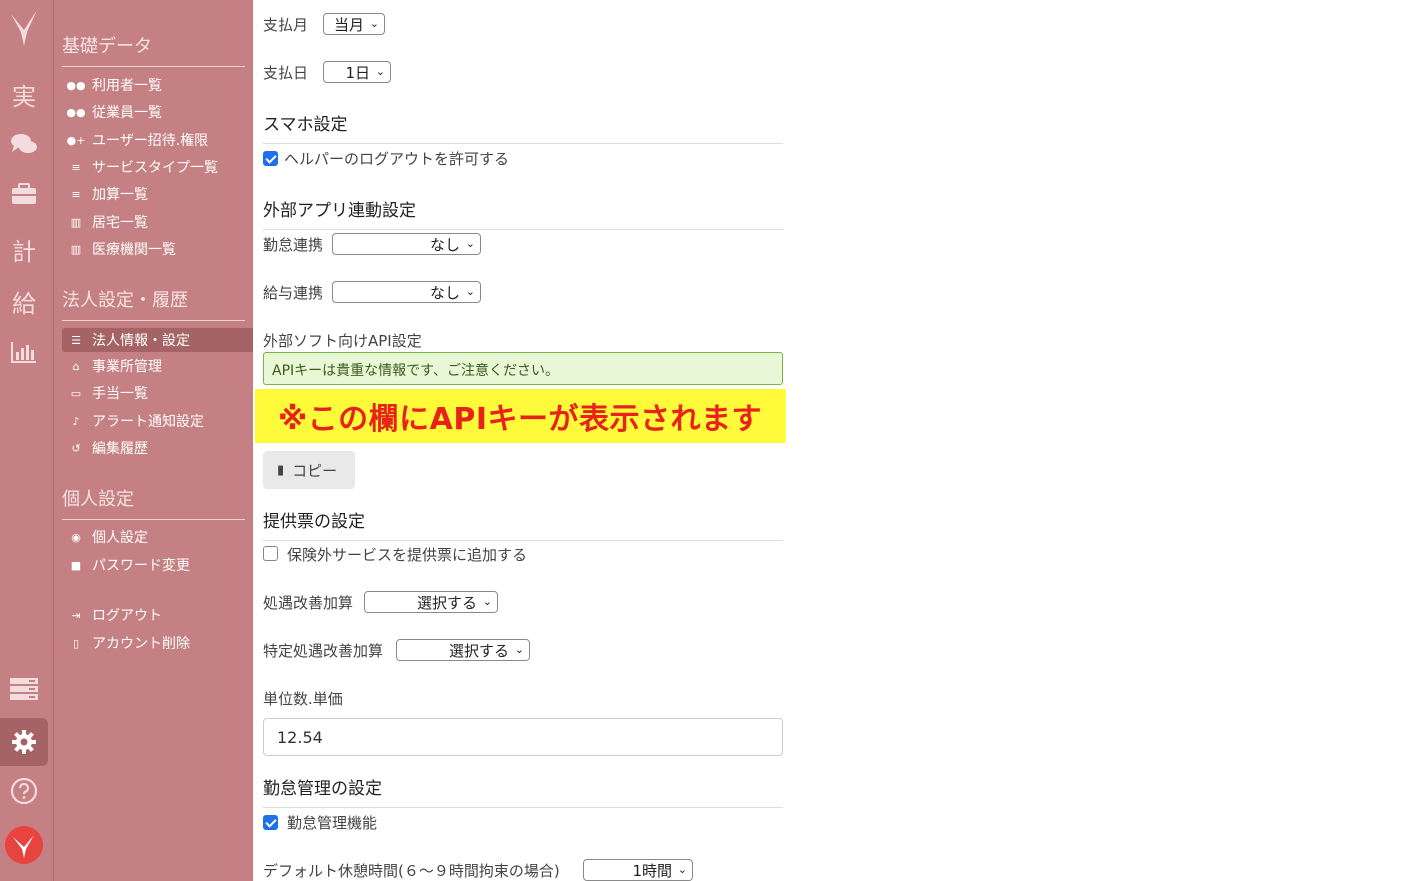 Image resolution: width=1415 pixels, height=881 pixels. I want to click on sidebar-item-label: 個人設定, so click(120, 538).